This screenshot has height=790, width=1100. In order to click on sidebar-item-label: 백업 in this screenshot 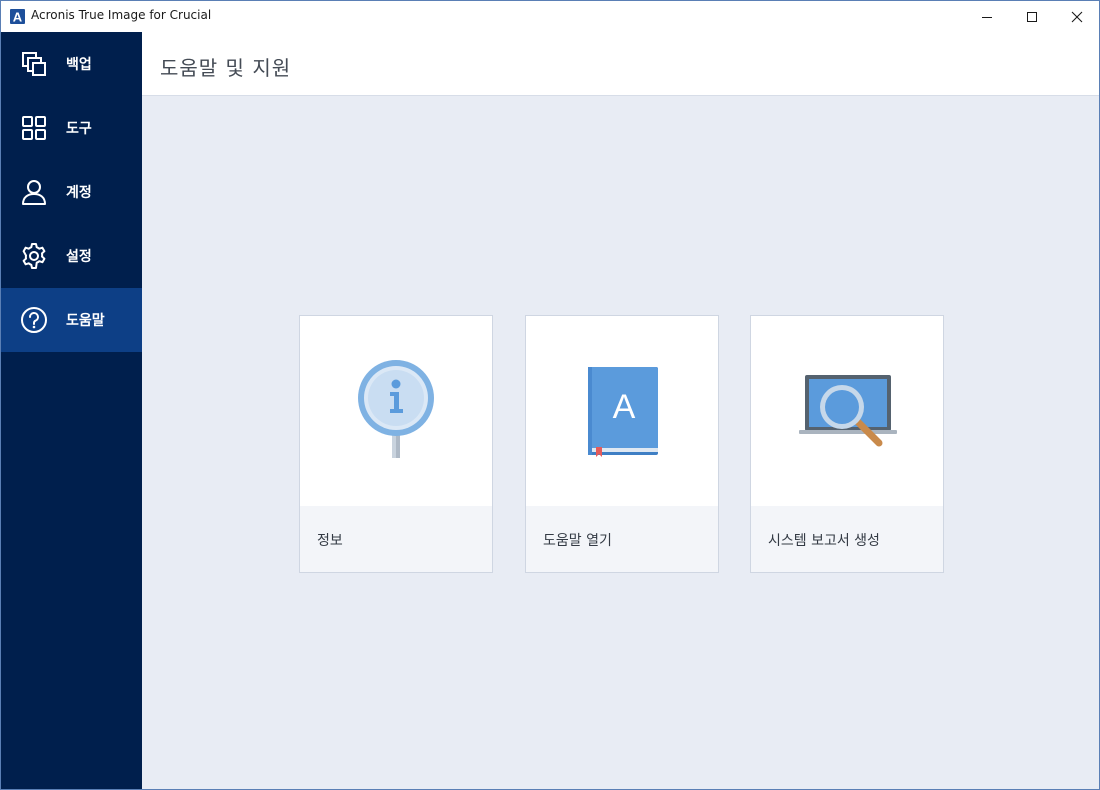, I will do `click(79, 65)`.